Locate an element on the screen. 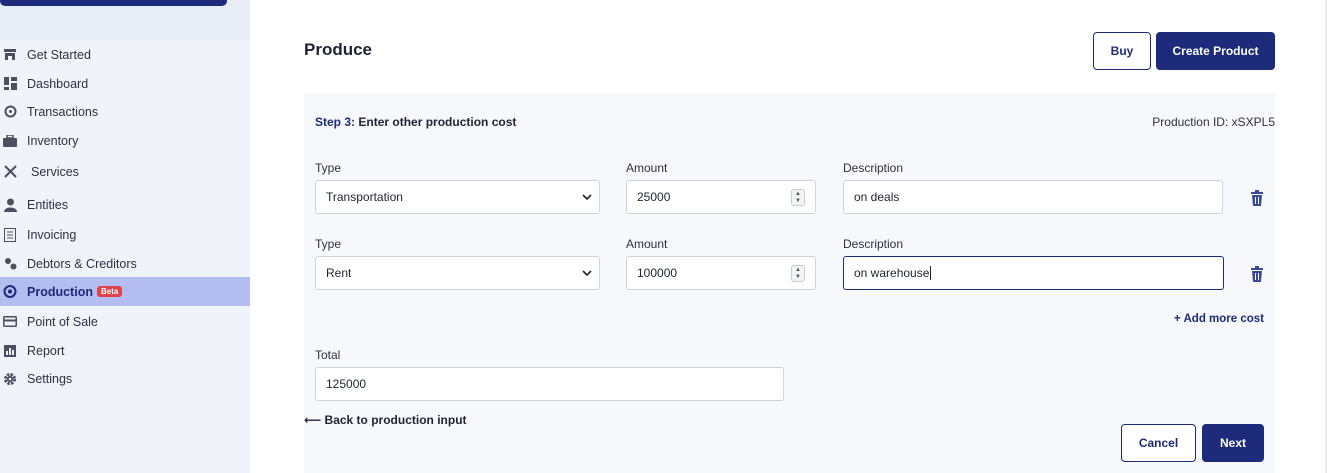 The width and height of the screenshot is (1327, 473). sidebar-item-debtors-creditors: Debtors & Creditors is located at coordinates (125, 263).